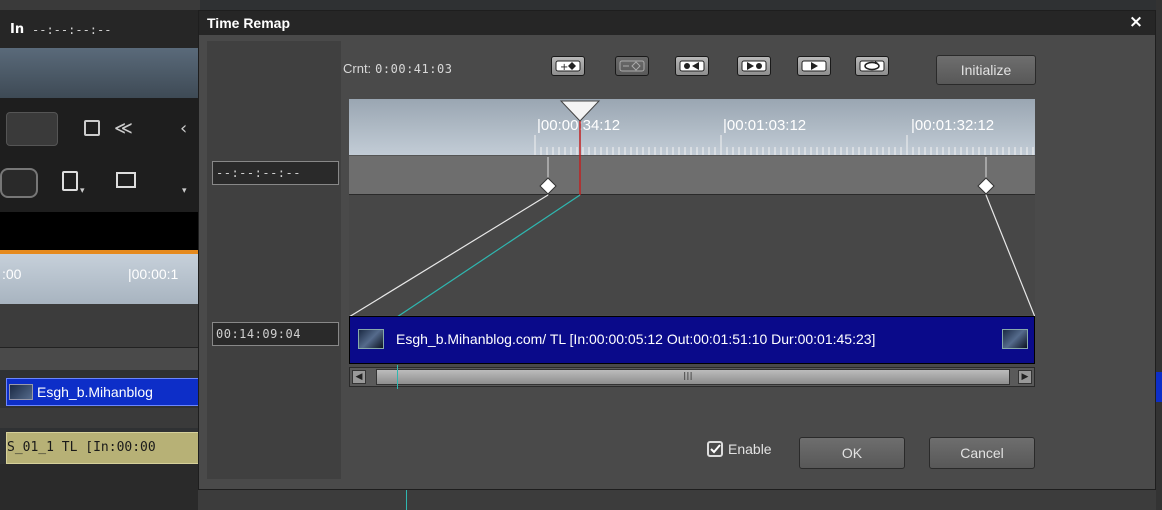 The image size is (1162, 510). Describe the element at coordinates (677, 500) in the screenshot. I see `bg-bottom-strip` at that location.